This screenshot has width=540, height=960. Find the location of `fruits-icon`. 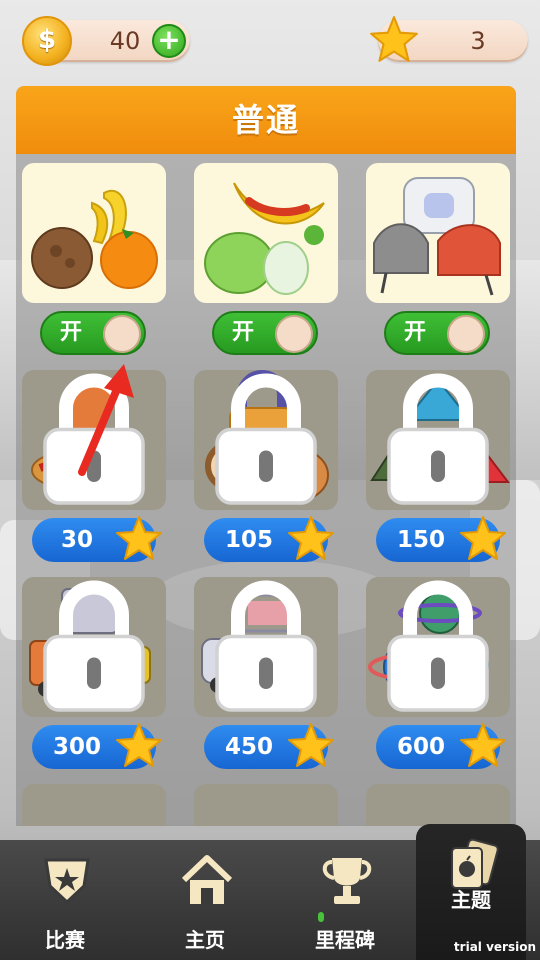

fruits-icon is located at coordinates (94, 239).